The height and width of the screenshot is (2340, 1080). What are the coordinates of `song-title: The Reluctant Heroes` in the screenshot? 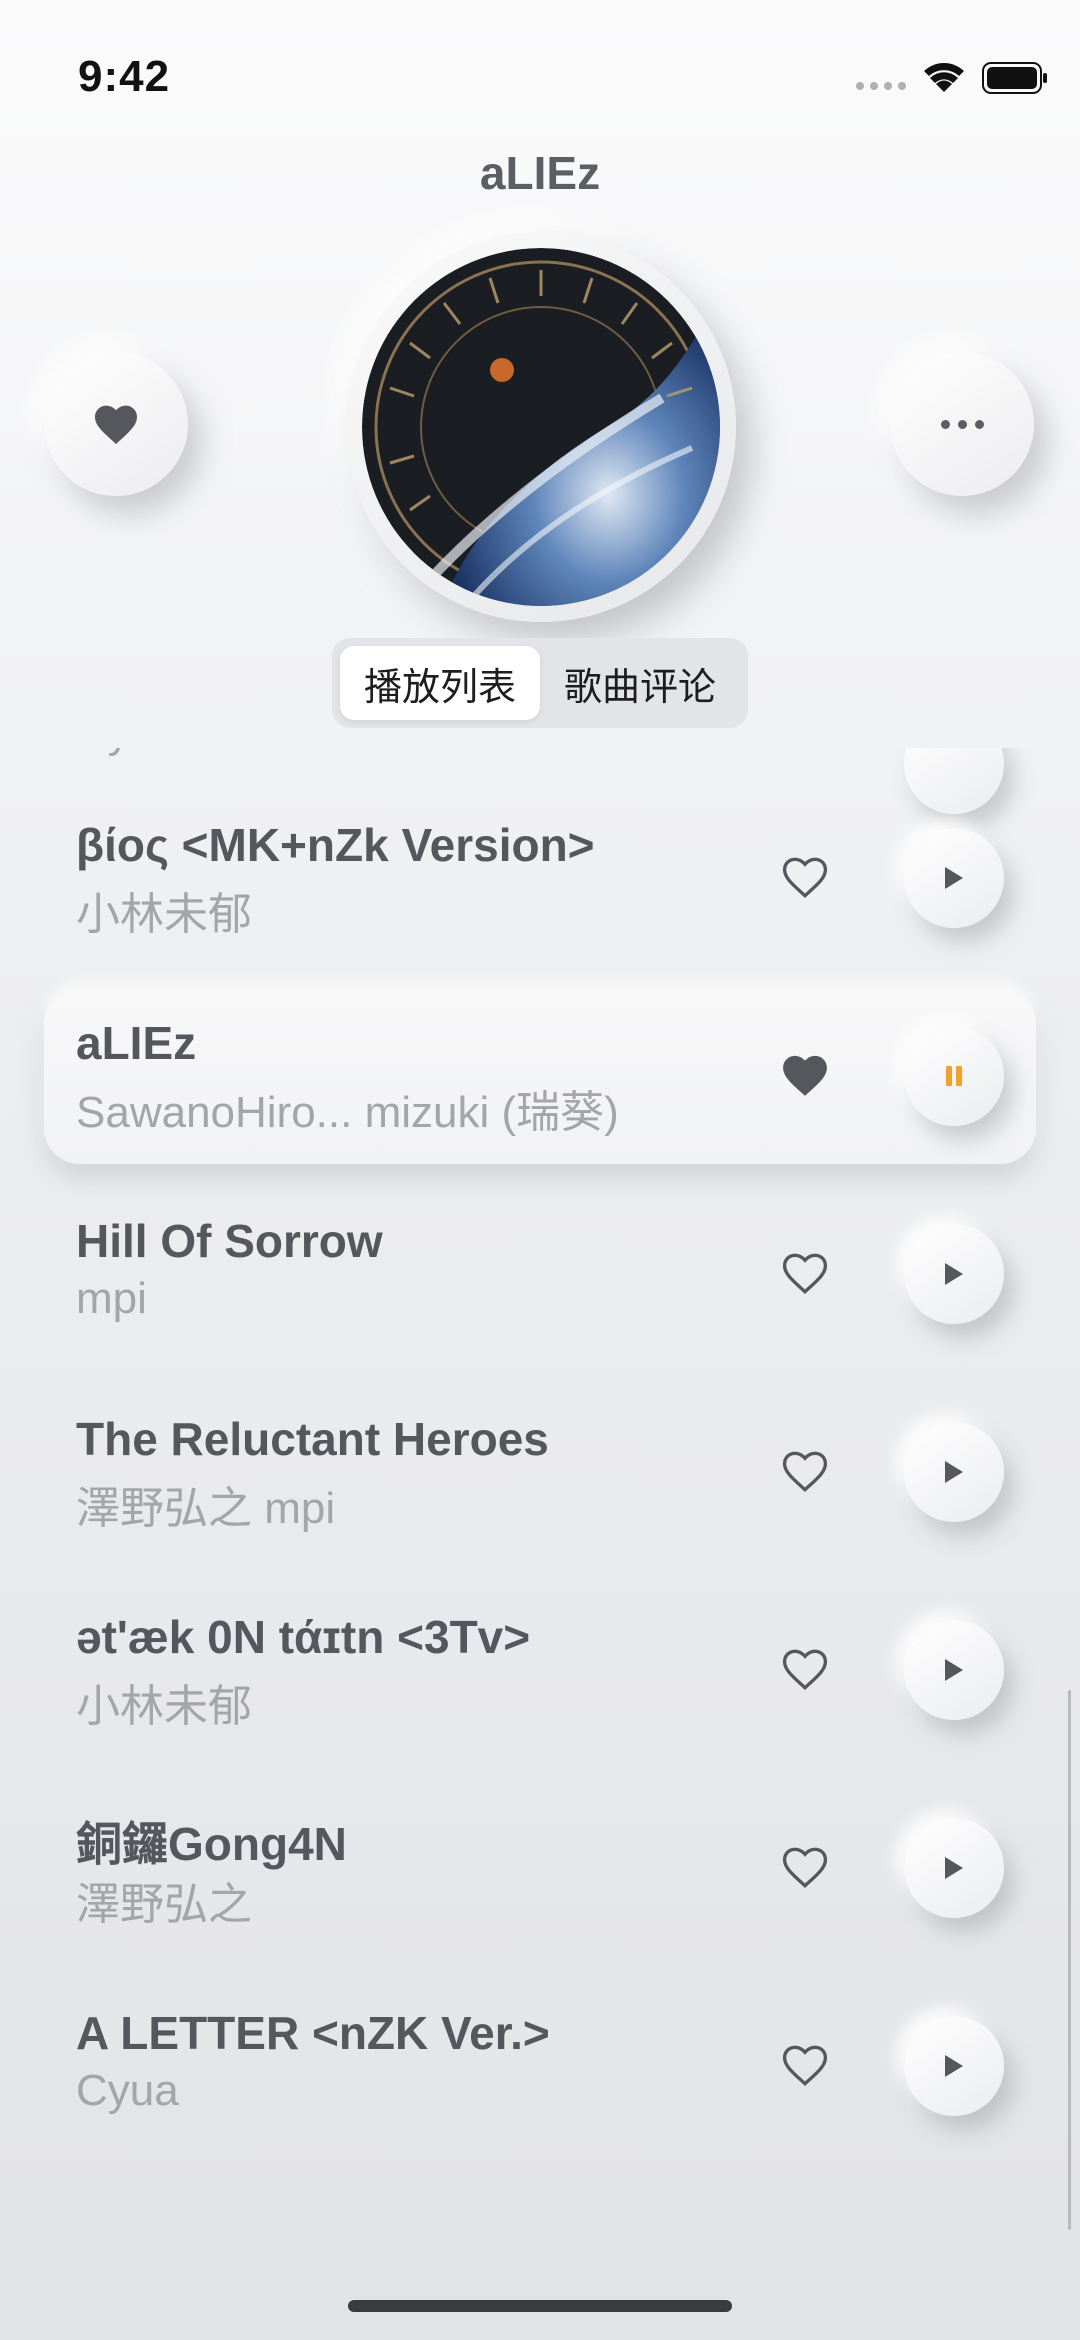 It's located at (312, 1439).